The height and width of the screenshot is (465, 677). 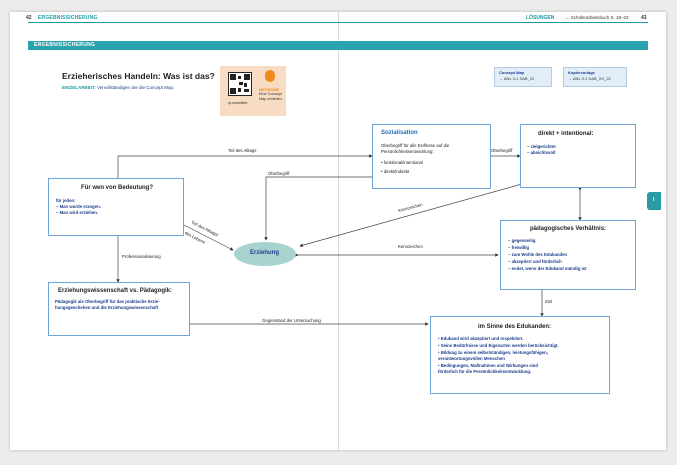 I want to click on box-sinne-title: im Sinne des Edukanden:, so click(x=515, y=327).